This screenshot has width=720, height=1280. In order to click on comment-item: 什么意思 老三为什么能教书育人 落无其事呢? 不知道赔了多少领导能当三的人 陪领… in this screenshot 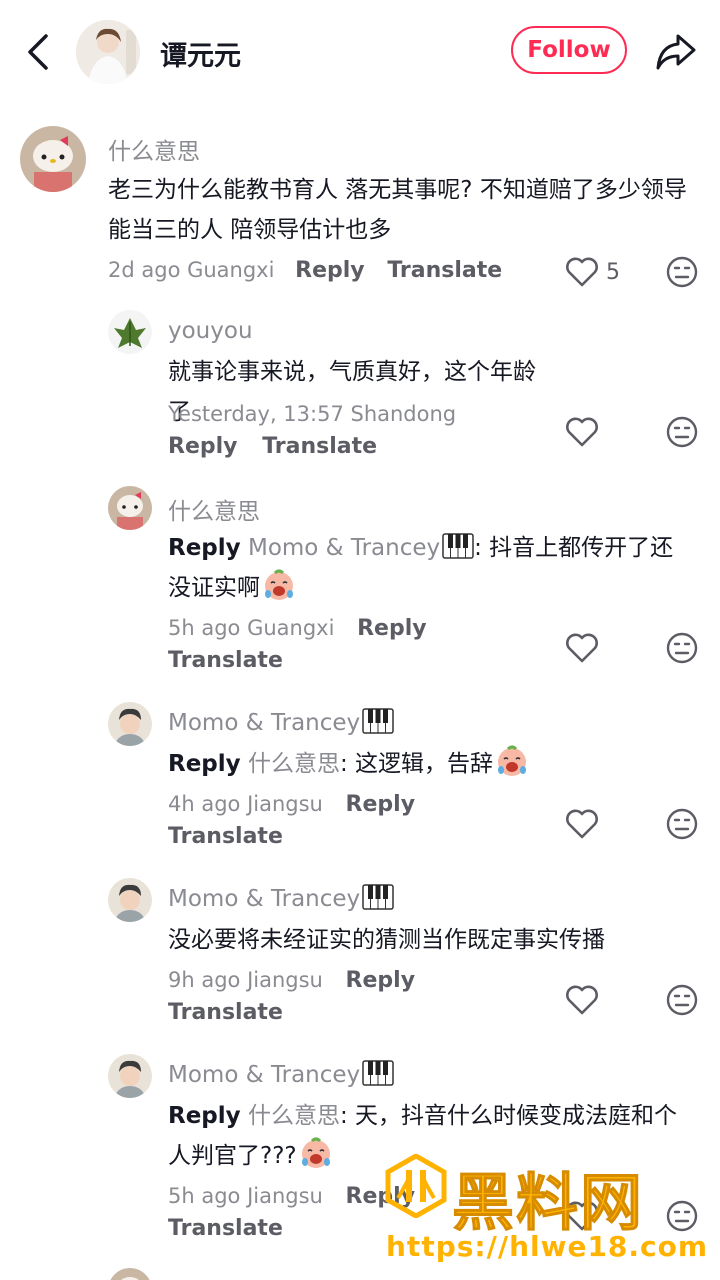, I will do `click(360, 211)`.